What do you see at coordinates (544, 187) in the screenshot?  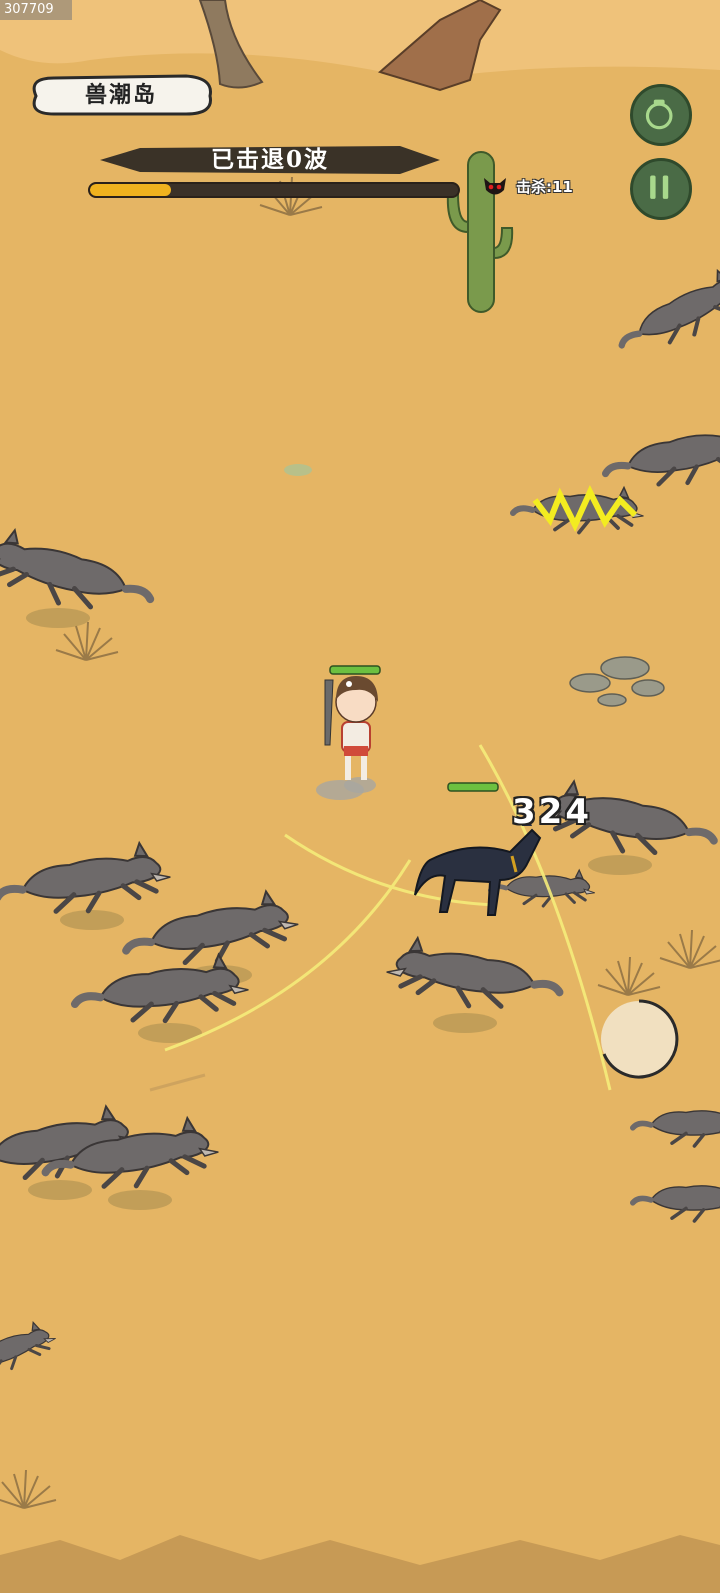 I see `kill-counter: 击杀:11` at bounding box center [544, 187].